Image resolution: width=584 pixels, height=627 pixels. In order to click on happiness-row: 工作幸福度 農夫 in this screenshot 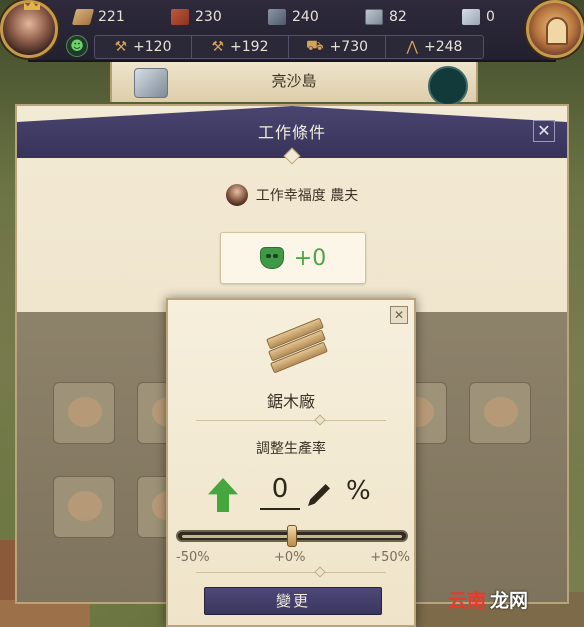, I will do `click(292, 195)`.